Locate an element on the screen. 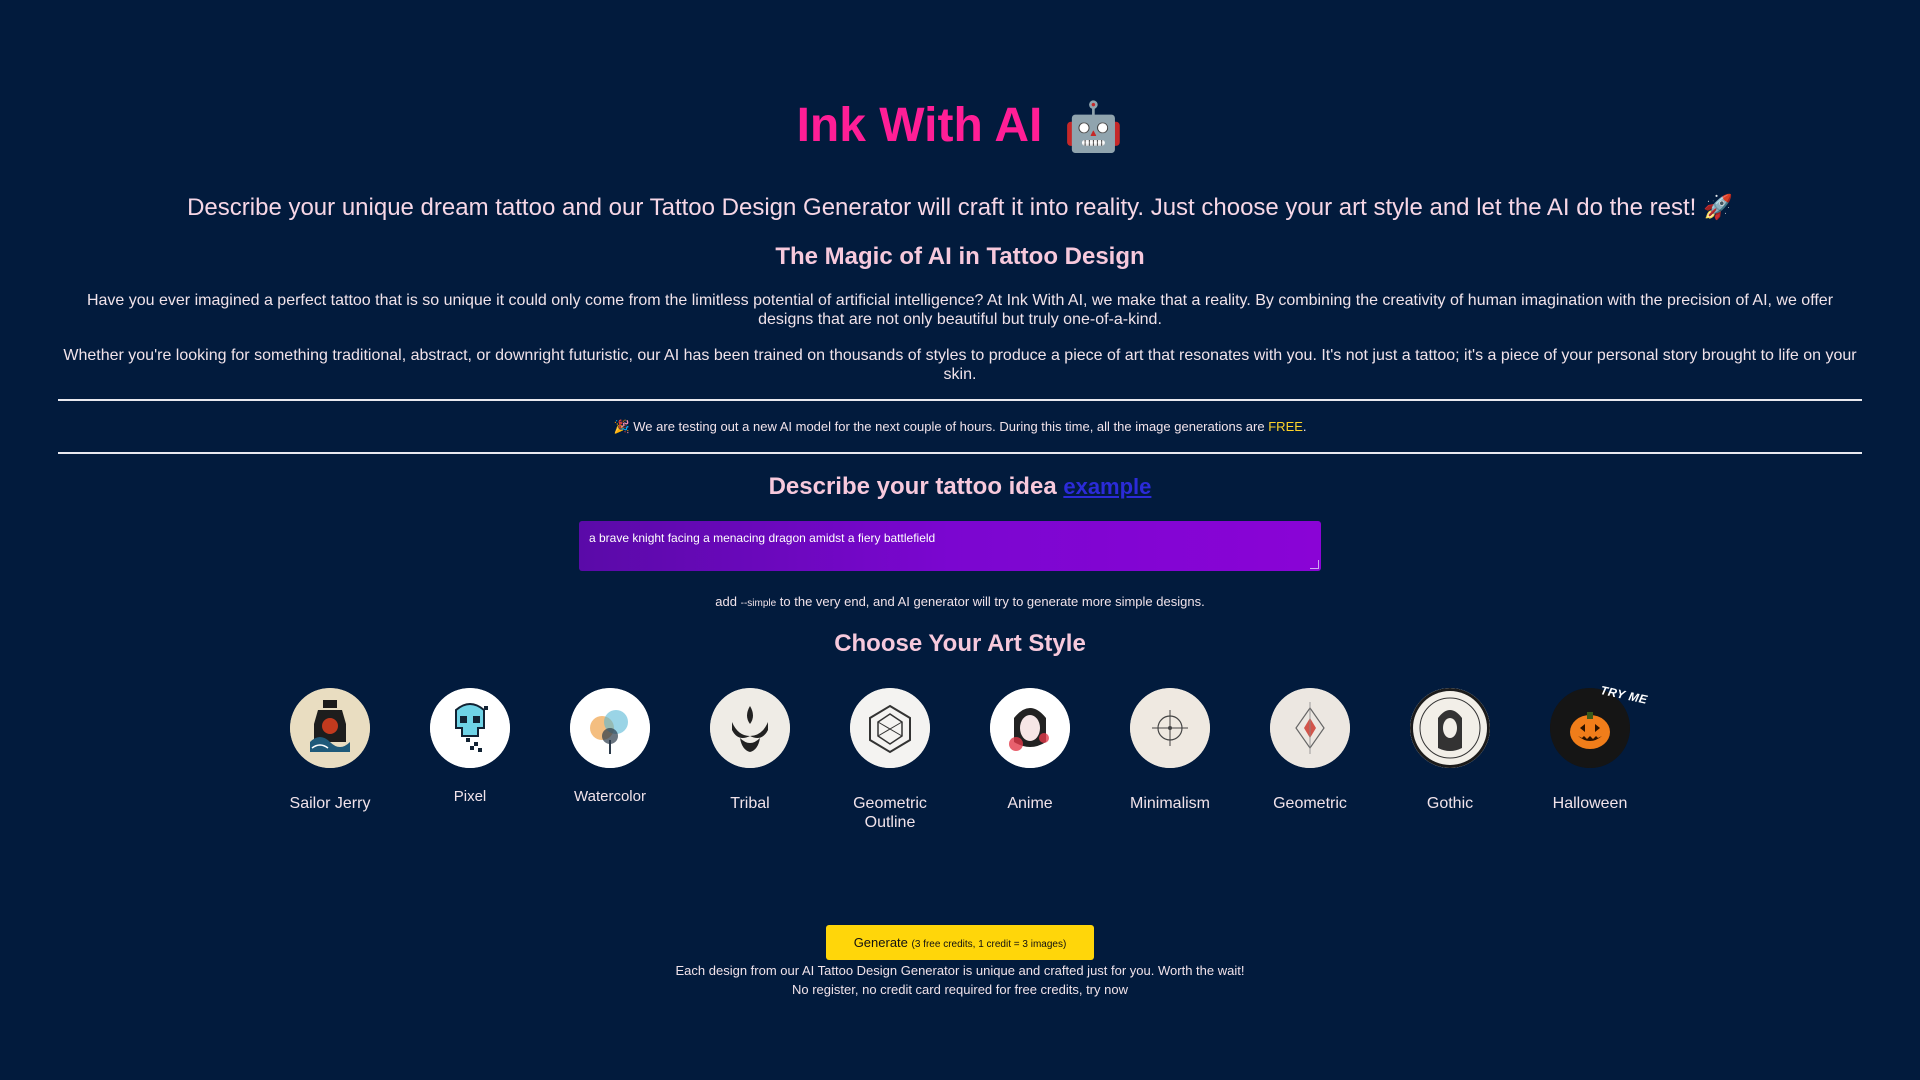 The width and height of the screenshot is (1920, 1080). style-minimalism: Minimalism is located at coordinates (1170, 750).